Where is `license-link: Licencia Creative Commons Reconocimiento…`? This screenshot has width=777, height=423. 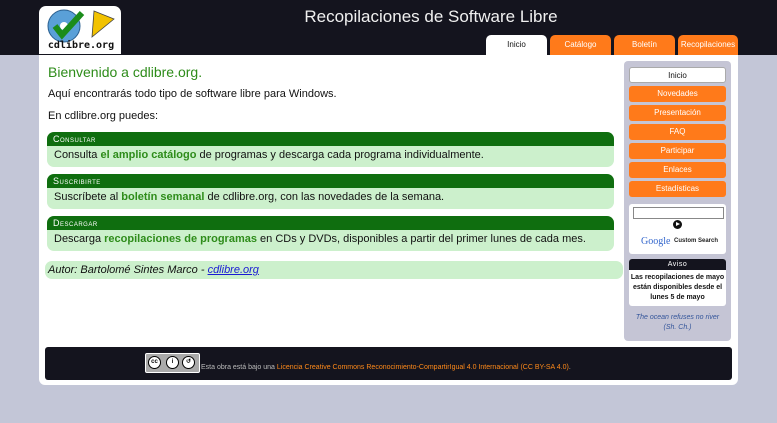 license-link: Licencia Creative Commons Reconocimiento… is located at coordinates (423, 367).